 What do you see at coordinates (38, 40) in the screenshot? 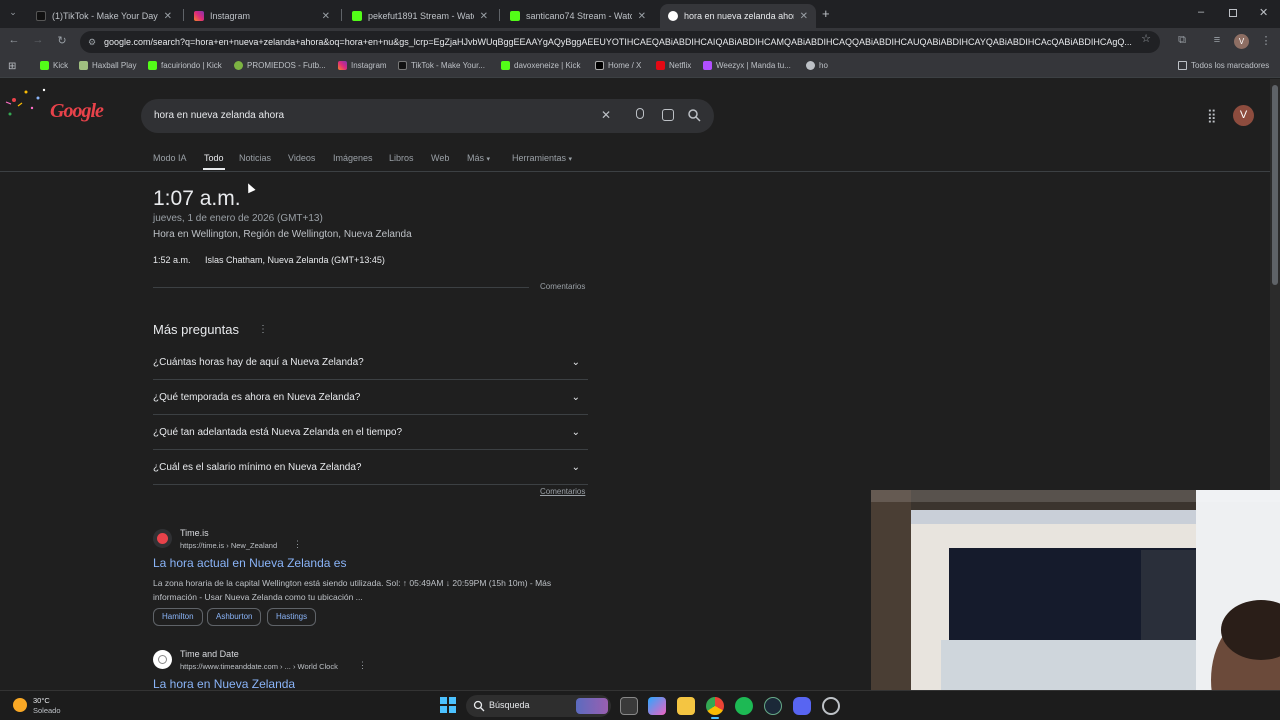
I see `forward-icon: →` at bounding box center [38, 40].